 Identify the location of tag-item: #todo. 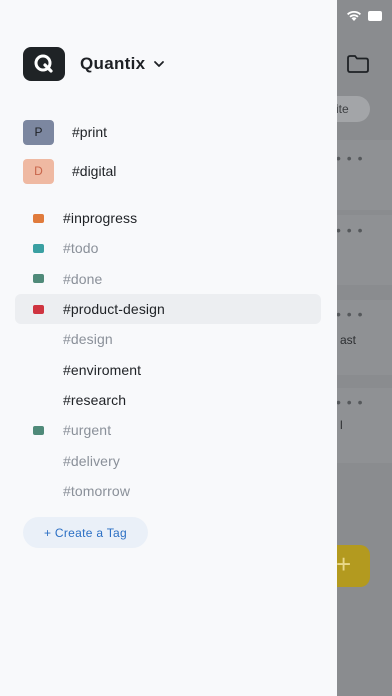
(168, 248).